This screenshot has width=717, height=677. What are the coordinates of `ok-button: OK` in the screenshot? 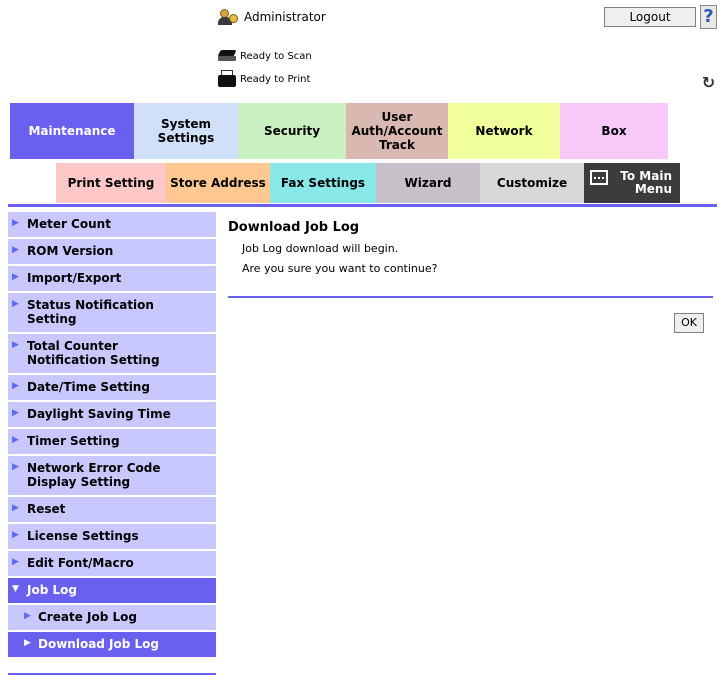 It's located at (689, 323).